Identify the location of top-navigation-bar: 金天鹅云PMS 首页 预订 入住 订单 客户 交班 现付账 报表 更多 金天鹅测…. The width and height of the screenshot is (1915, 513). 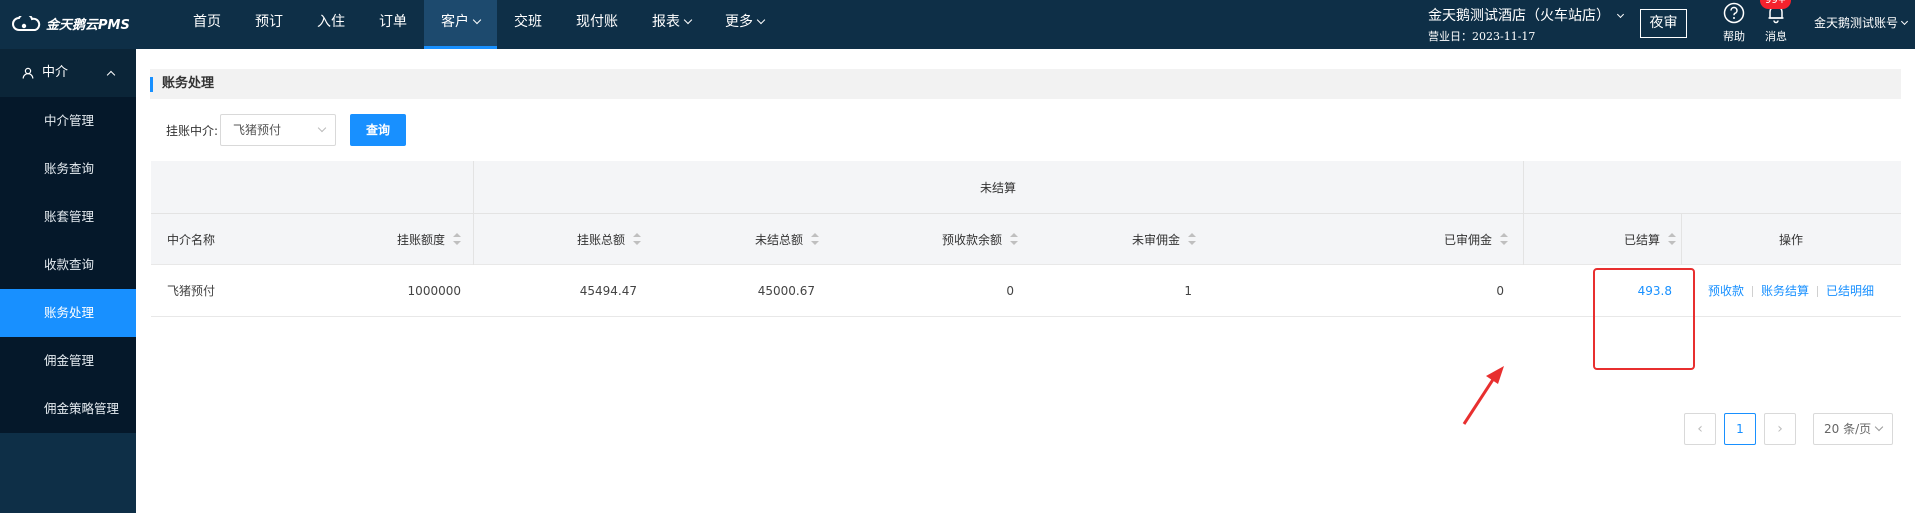
(957, 24).